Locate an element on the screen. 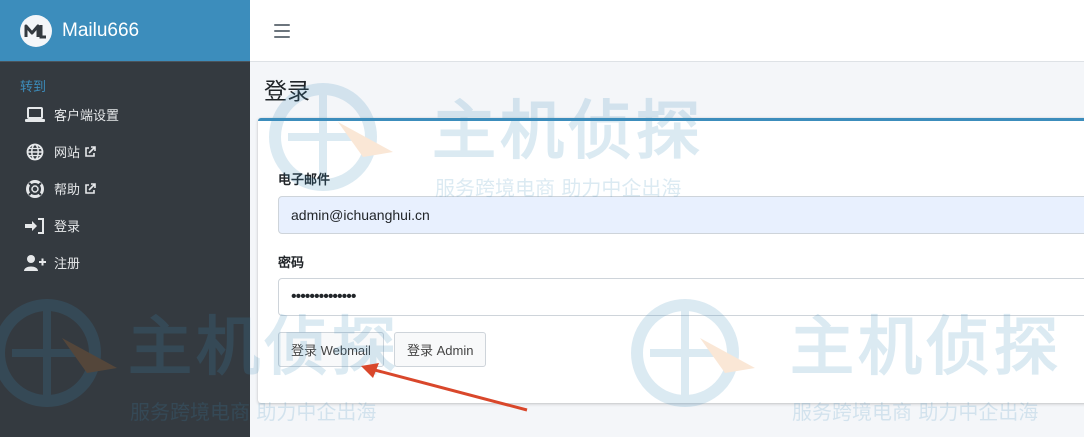  sidebar-item-label: 登录 is located at coordinates (67, 226).